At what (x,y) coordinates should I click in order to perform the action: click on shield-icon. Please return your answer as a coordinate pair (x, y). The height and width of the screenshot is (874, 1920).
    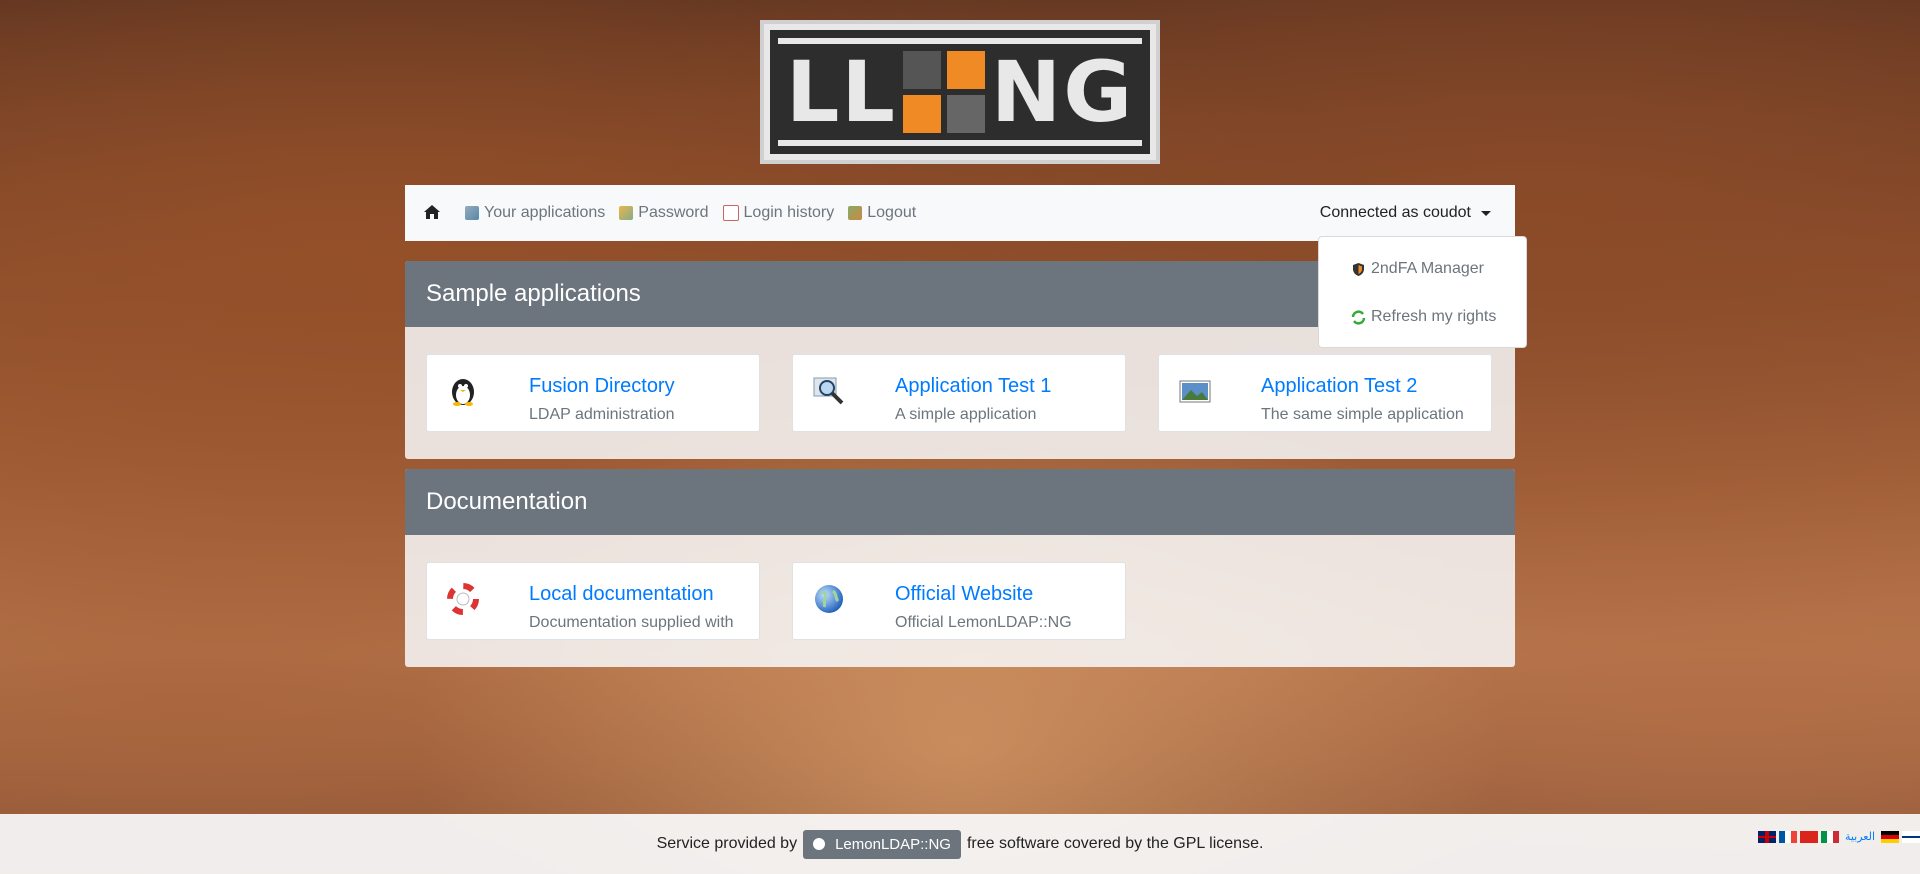
    Looking at the image, I should click on (1358, 269).